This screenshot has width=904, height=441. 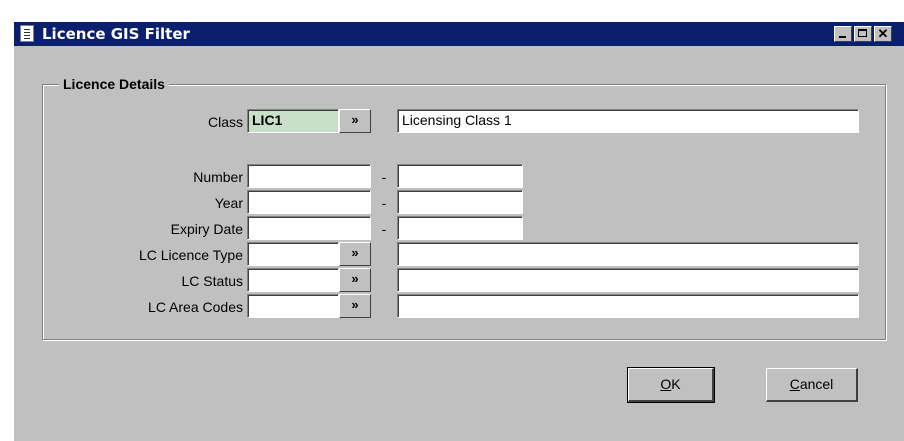 What do you see at coordinates (460, 202) in the screenshot?
I see `year-to-input` at bounding box center [460, 202].